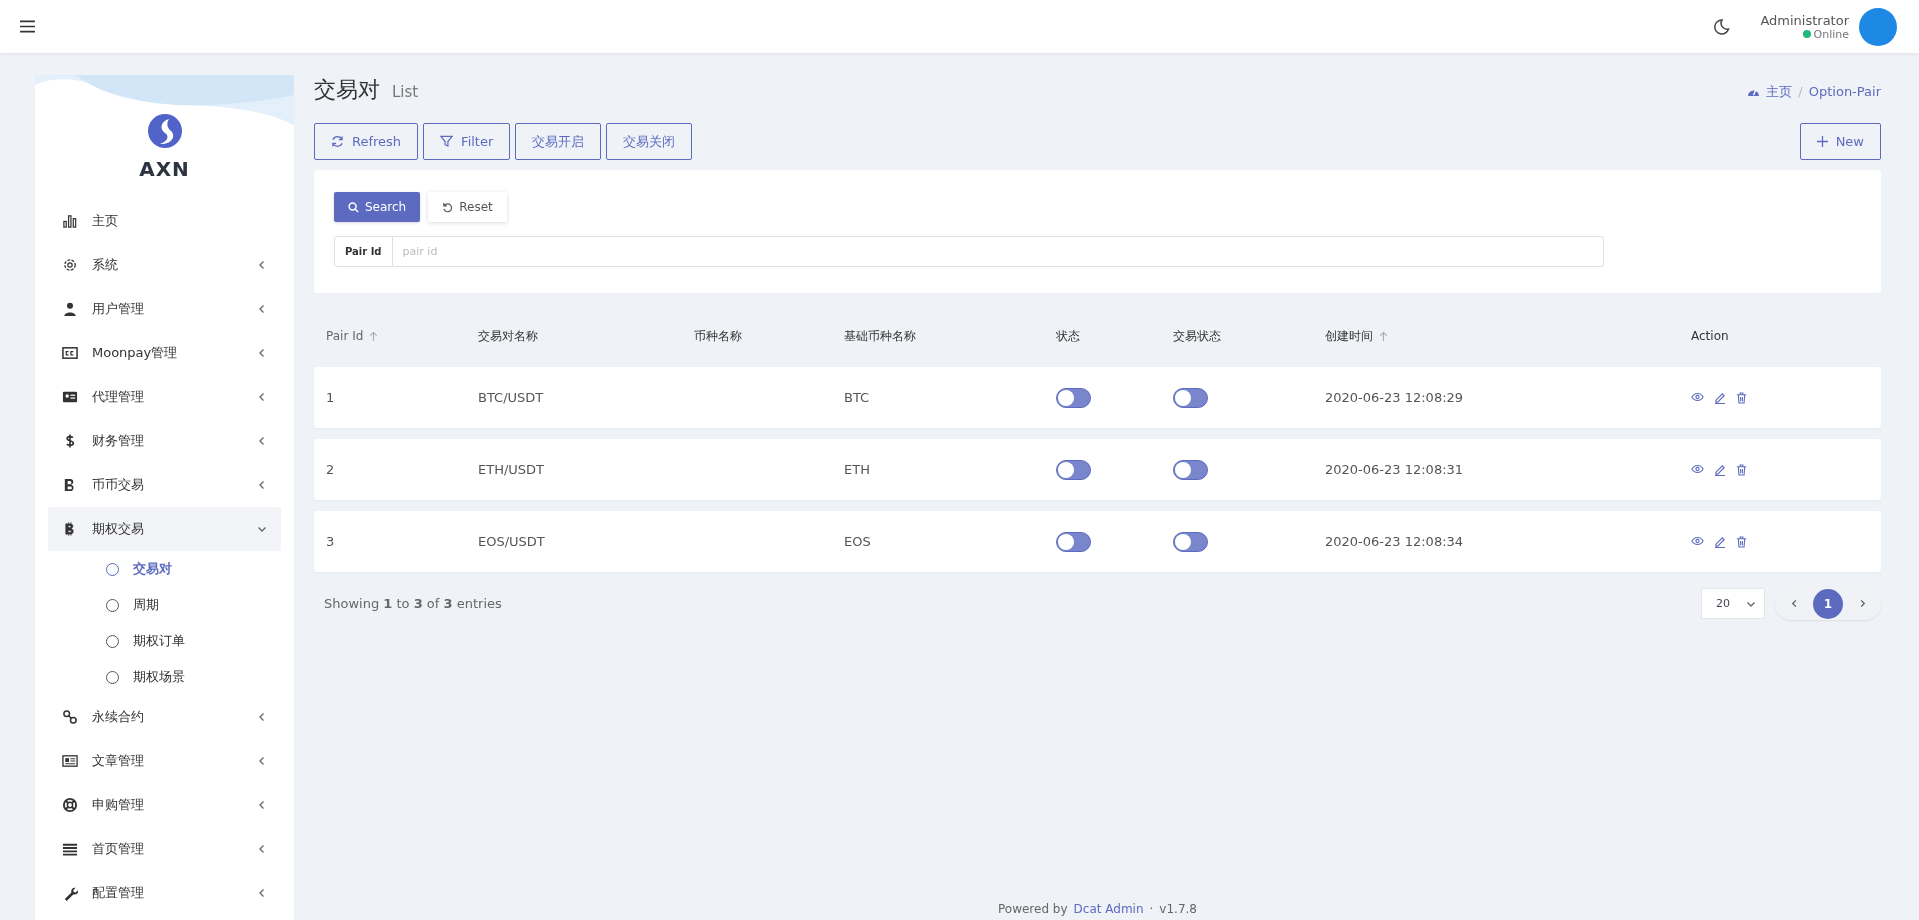  Describe the element at coordinates (718, 336) in the screenshot. I see `column-header: 币种名称` at that location.